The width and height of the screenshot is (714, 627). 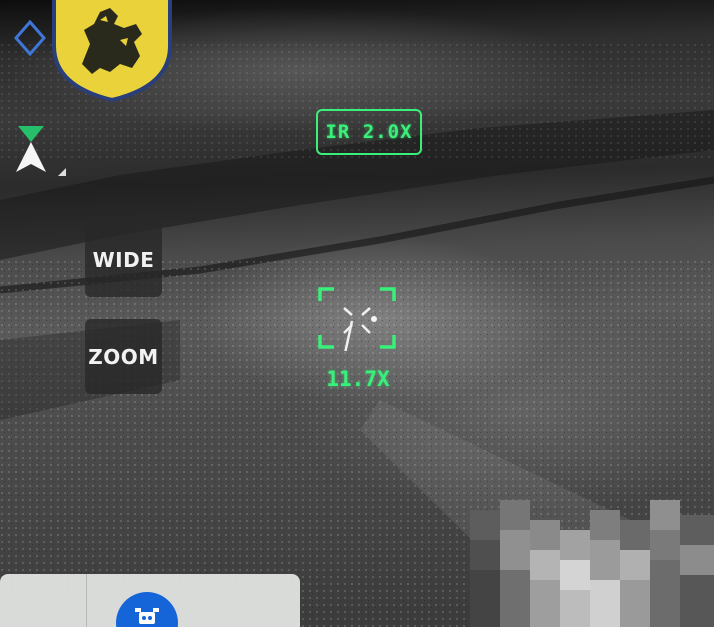 I want to click on panel-divider, so click(x=86, y=600).